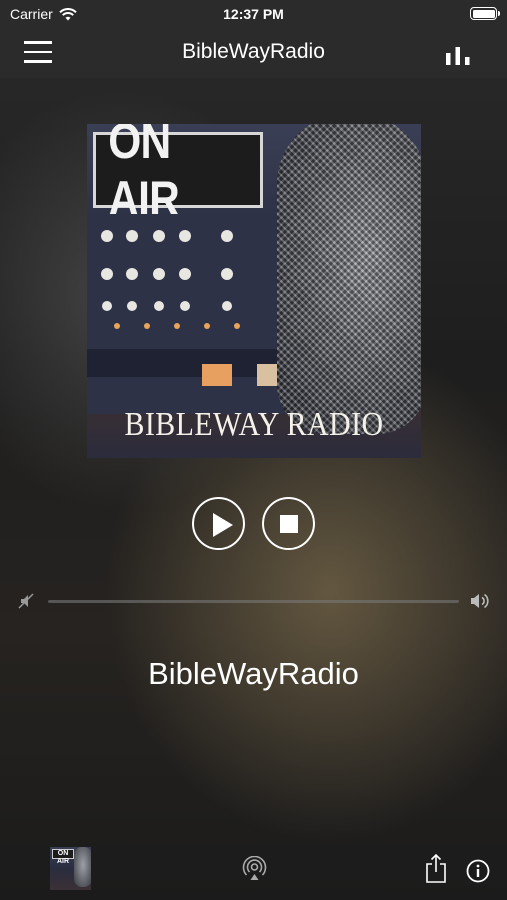 Image resolution: width=507 pixels, height=900 pixels. What do you see at coordinates (349, 279) in the screenshot?
I see `microphone-graphic` at bounding box center [349, 279].